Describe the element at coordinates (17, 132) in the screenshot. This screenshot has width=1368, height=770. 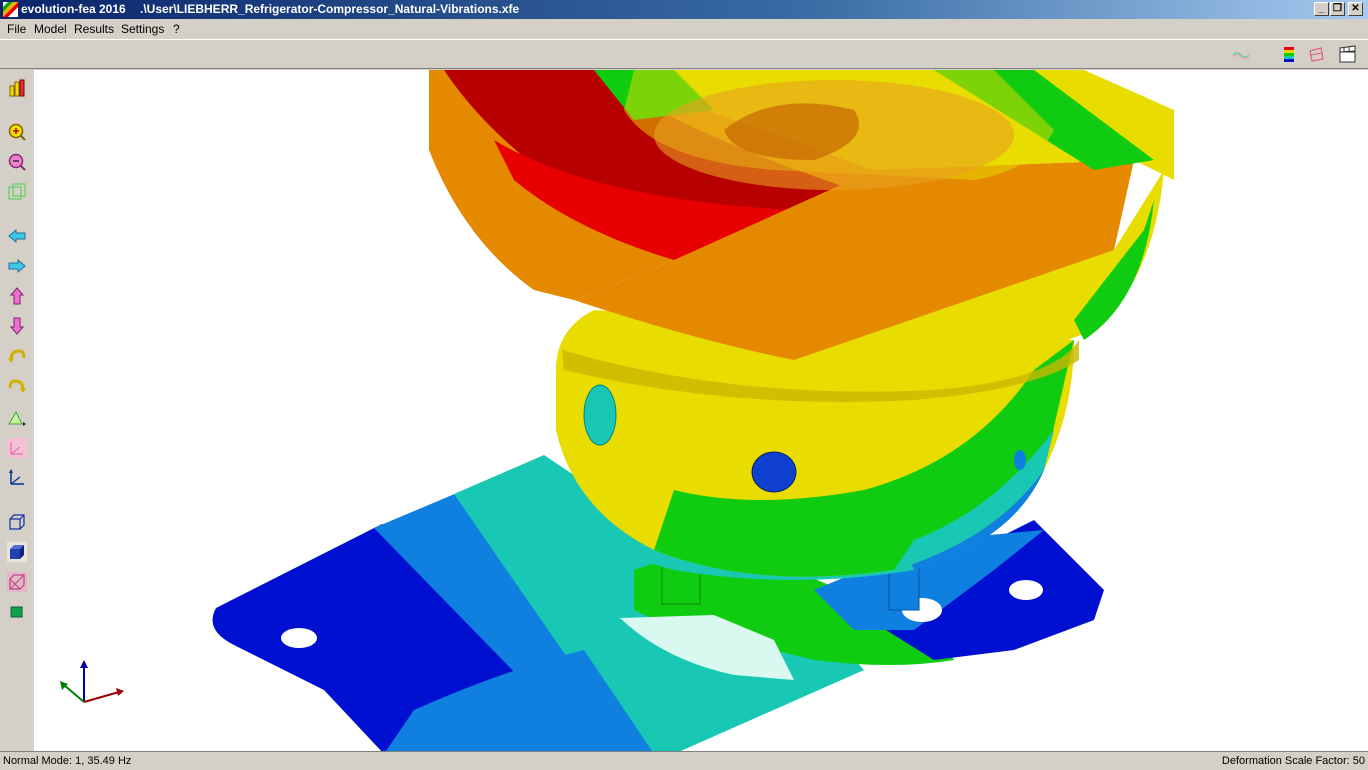
I see `zoom-in-icon` at that location.